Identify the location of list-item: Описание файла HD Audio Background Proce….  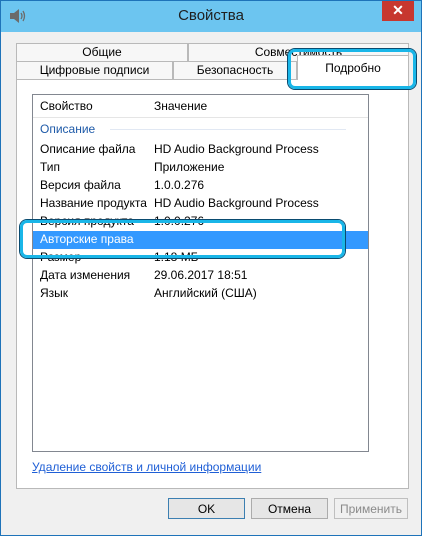
(200, 150).